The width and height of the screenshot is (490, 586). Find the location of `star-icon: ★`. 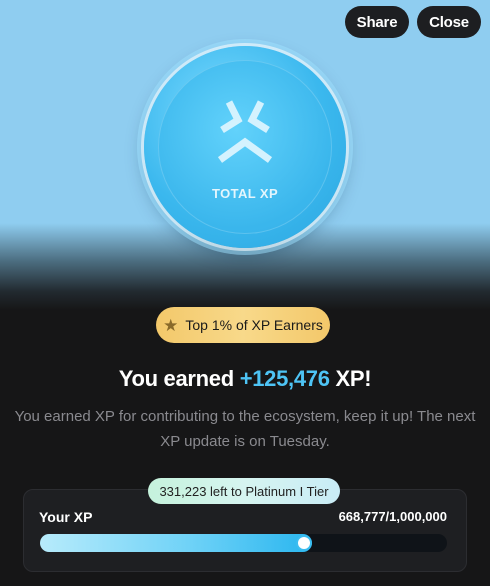

star-icon: ★ is located at coordinates (171, 325).